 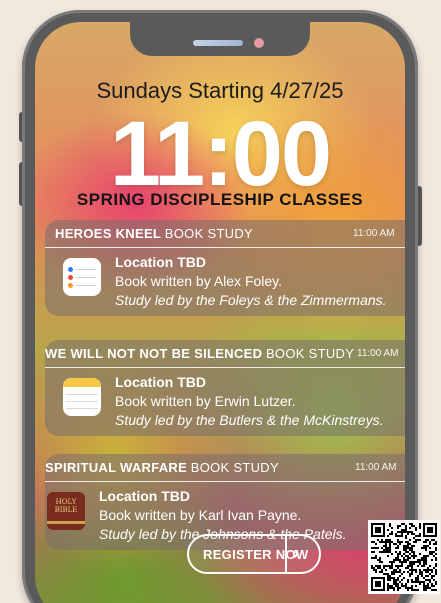 I want to click on notification-author: Book written by Erwin Lutzer., so click(x=205, y=401).